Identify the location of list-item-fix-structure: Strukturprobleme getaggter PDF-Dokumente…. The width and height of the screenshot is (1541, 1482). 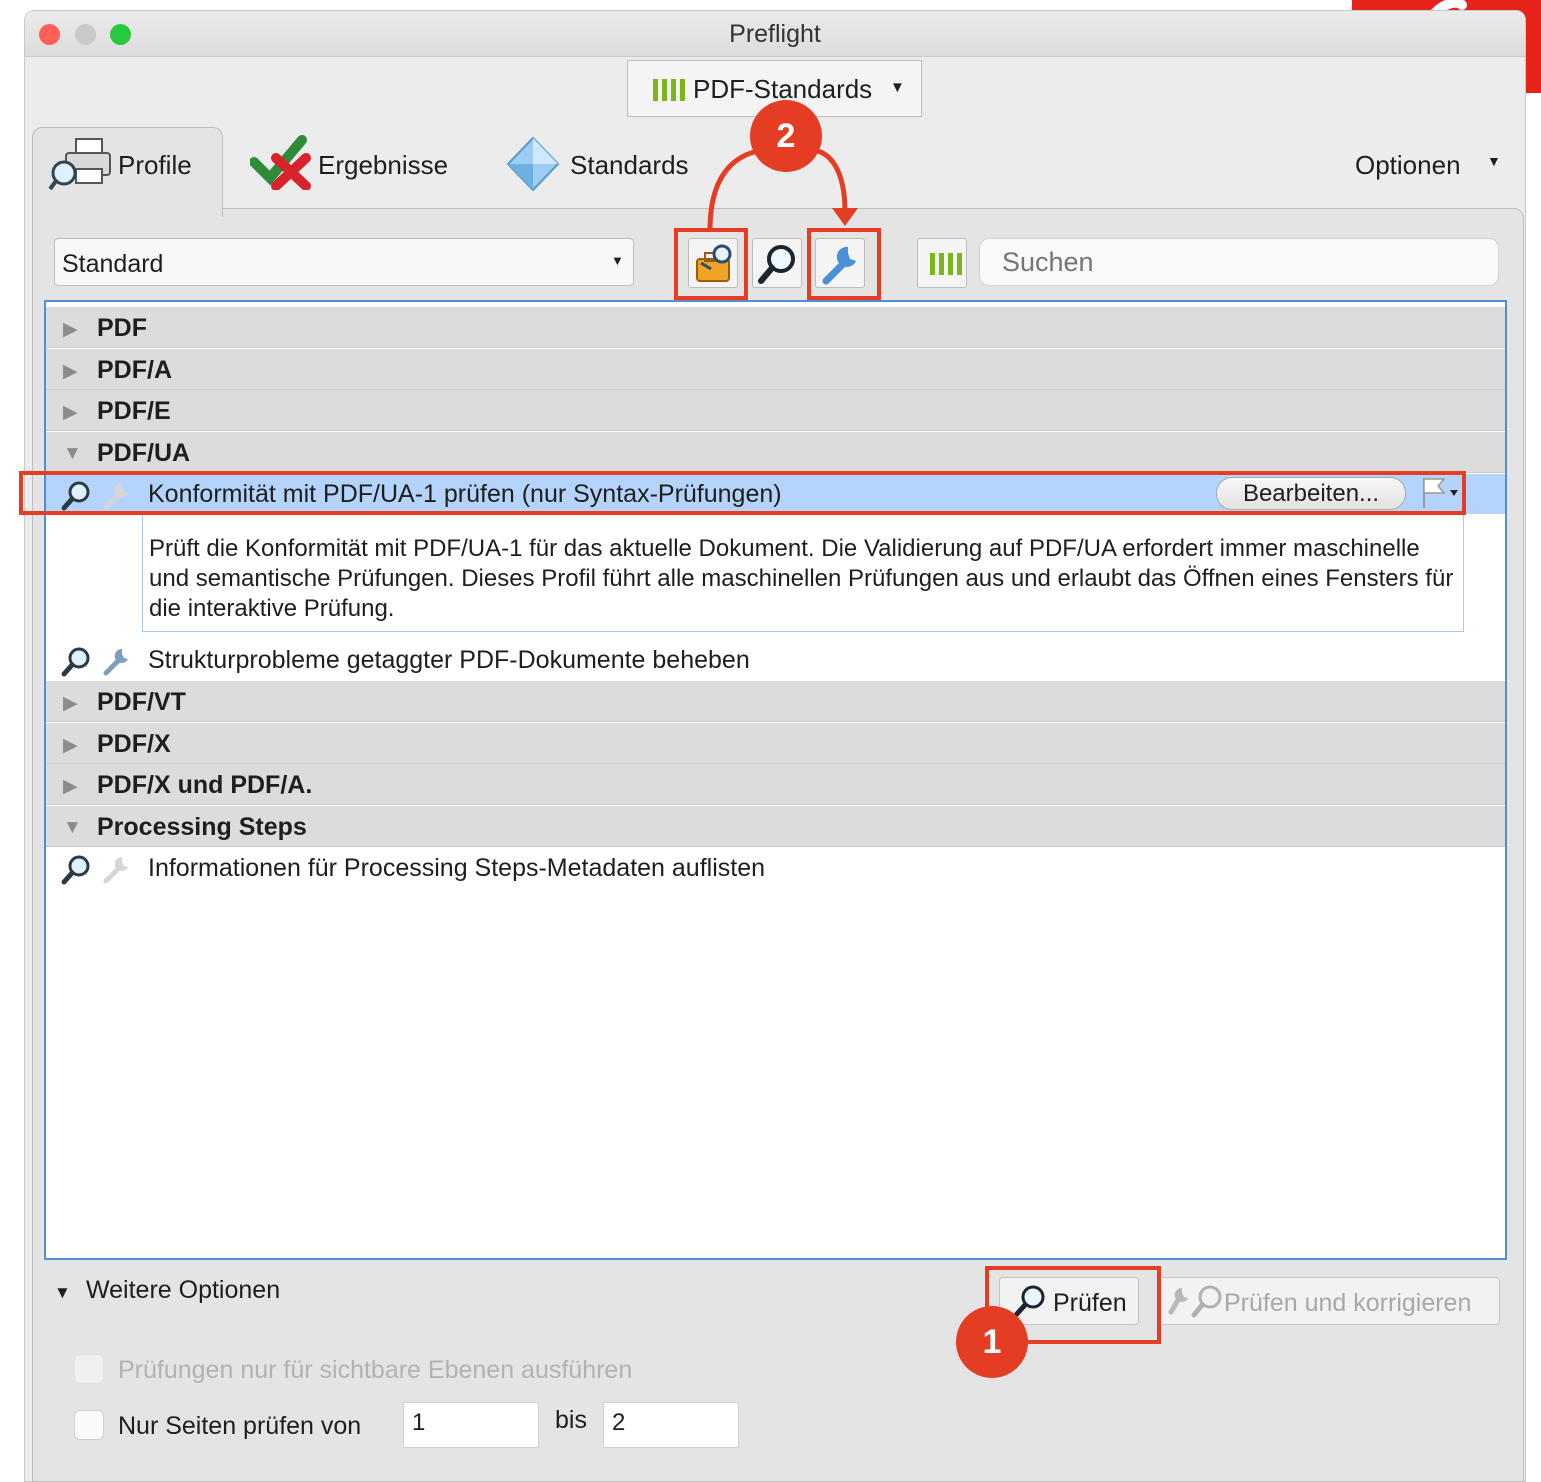
(775, 660).